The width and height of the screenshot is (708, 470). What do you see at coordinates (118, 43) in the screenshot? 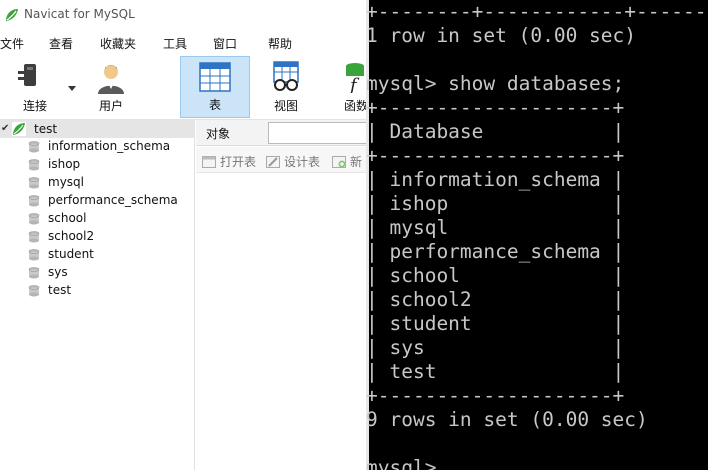
I see `menu-favorites: 收藏夹` at bounding box center [118, 43].